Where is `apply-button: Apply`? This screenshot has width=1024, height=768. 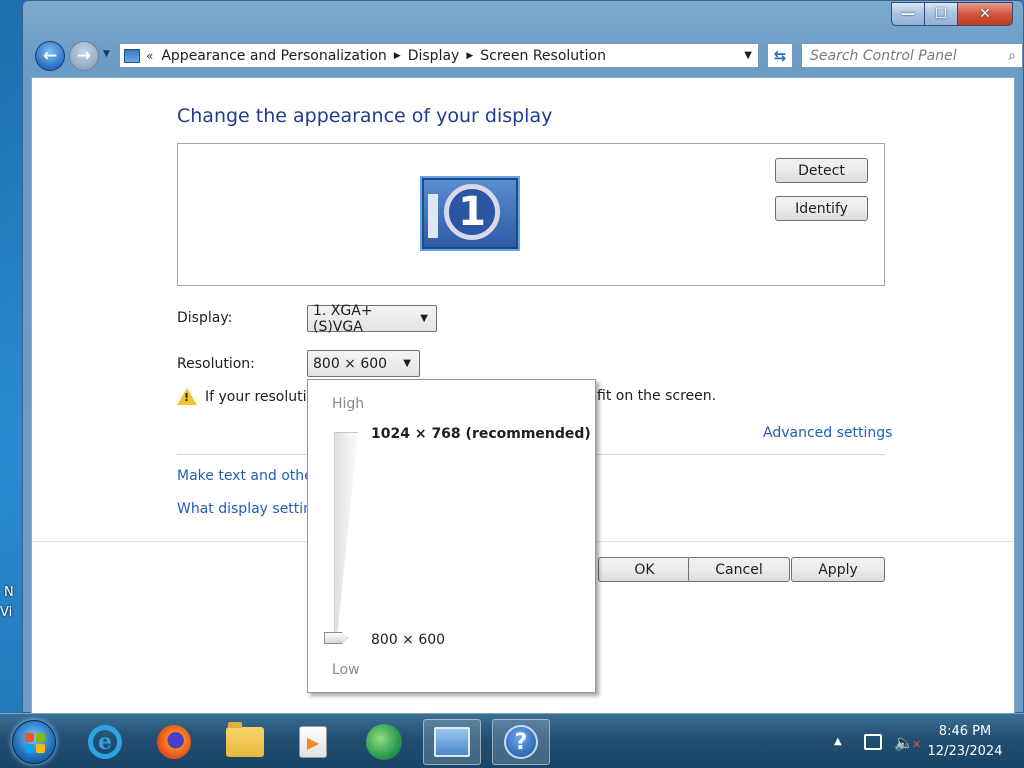 apply-button: Apply is located at coordinates (838, 569).